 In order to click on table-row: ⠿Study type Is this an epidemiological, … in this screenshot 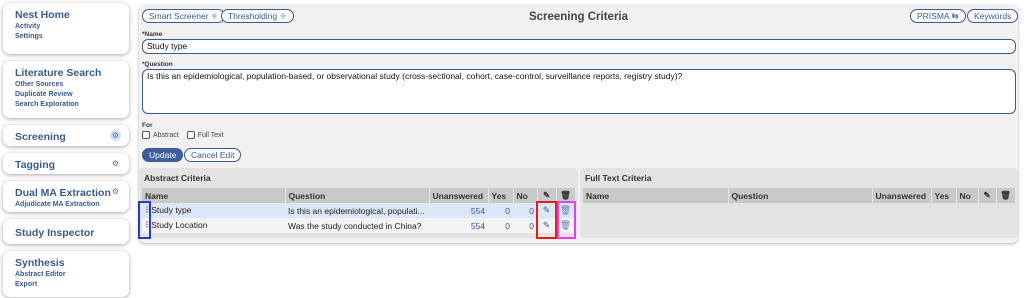, I will do `click(358, 210)`.